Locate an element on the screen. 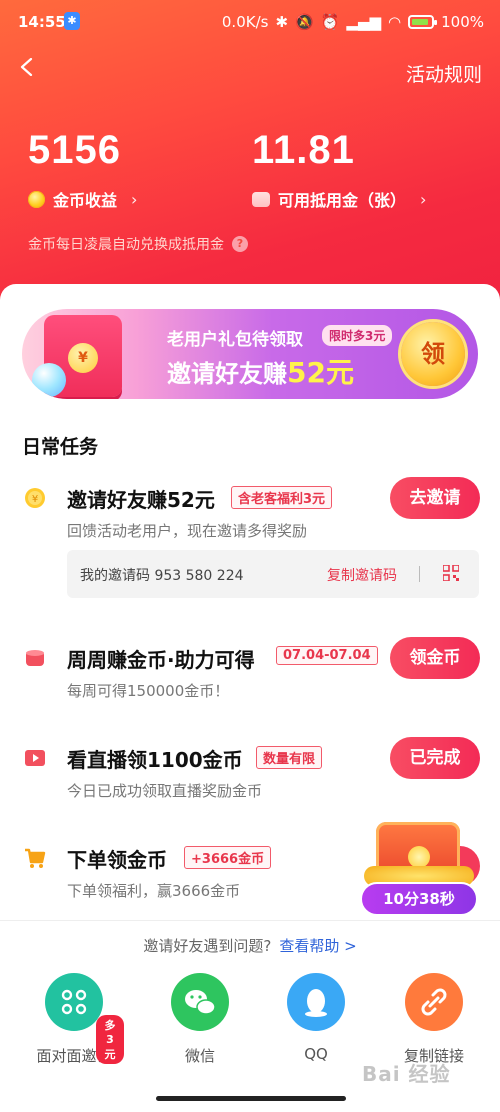 This screenshot has width=500, height=1112. banner-line2: 邀请好友赚52元 is located at coordinates (260, 372).